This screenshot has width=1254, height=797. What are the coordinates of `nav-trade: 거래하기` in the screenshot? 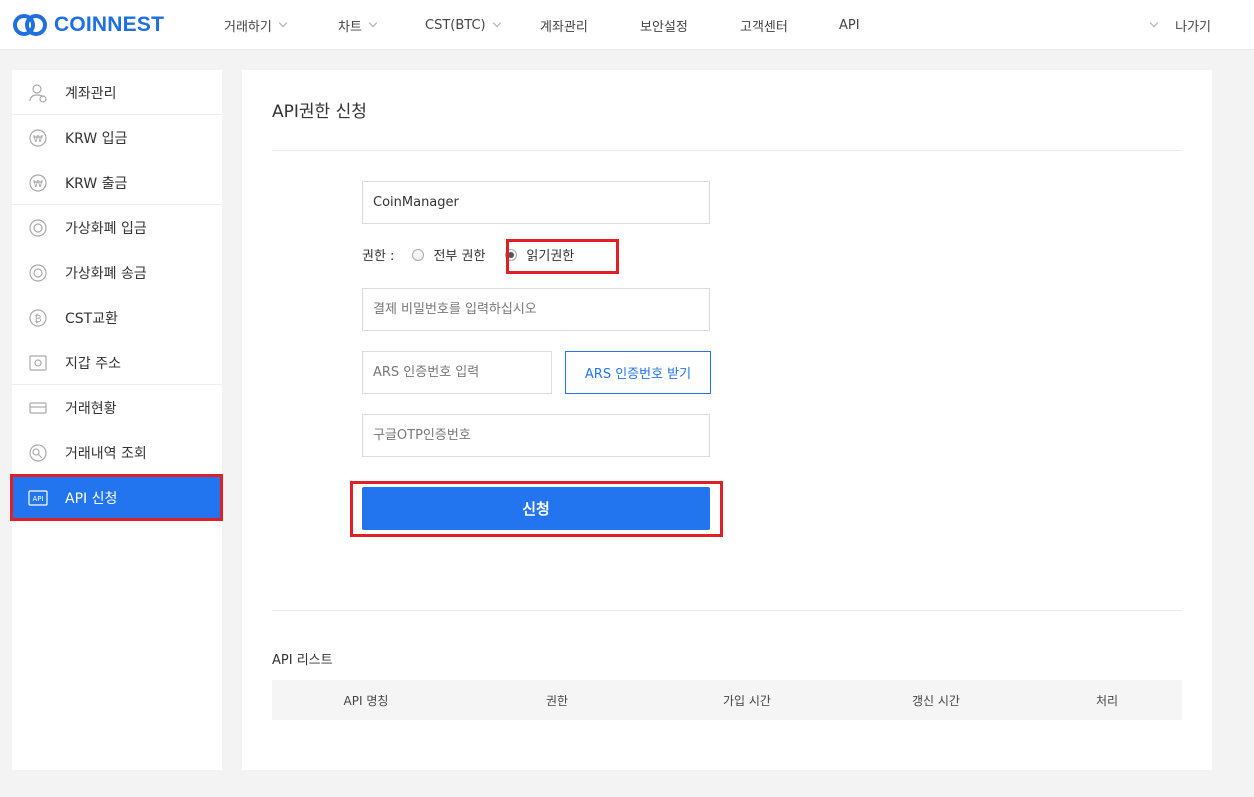 It's located at (256, 25).